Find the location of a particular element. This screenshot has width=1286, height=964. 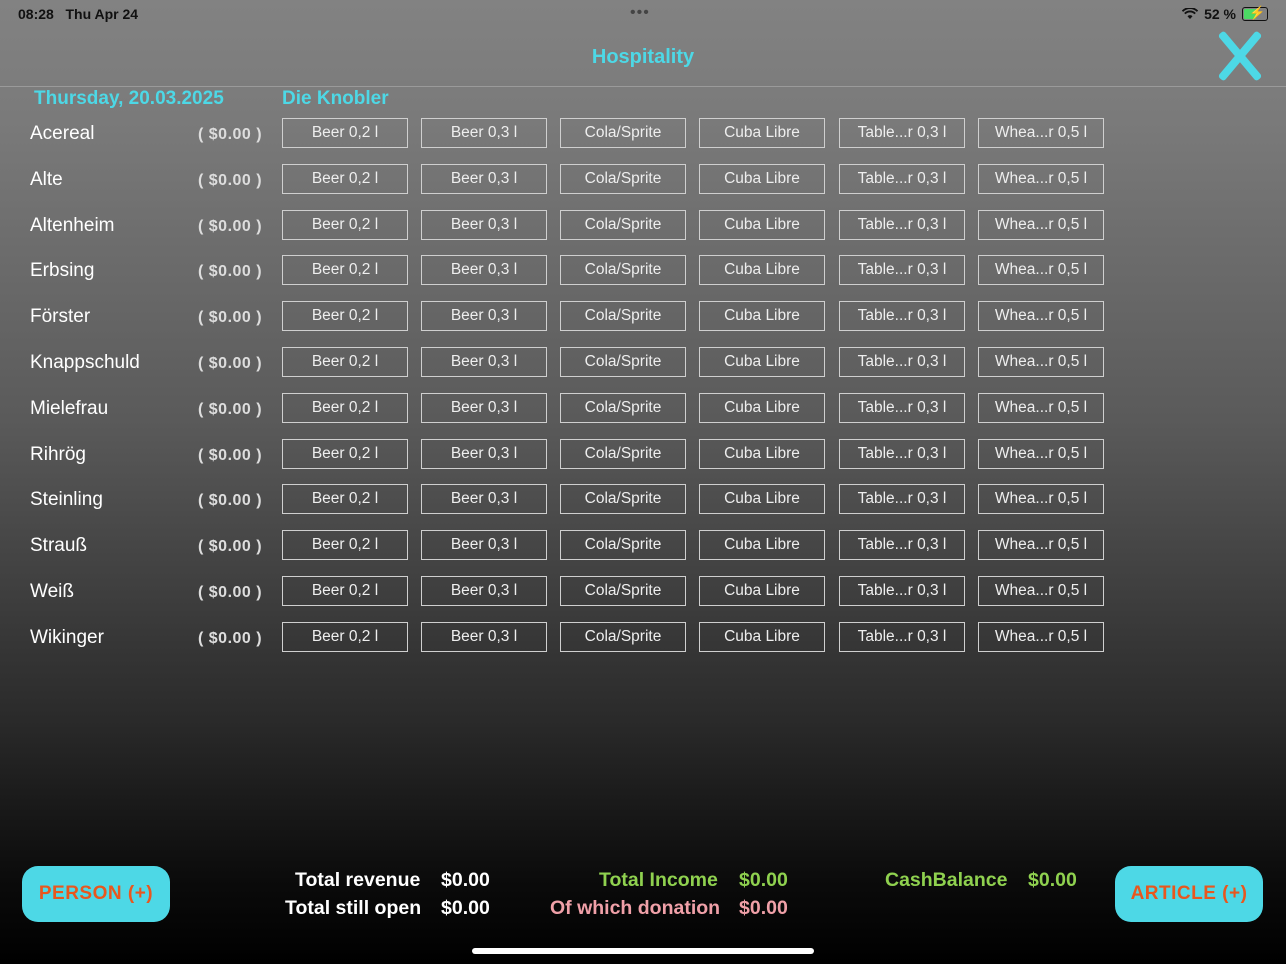

person-name: Mielefrau is located at coordinates (69, 409).